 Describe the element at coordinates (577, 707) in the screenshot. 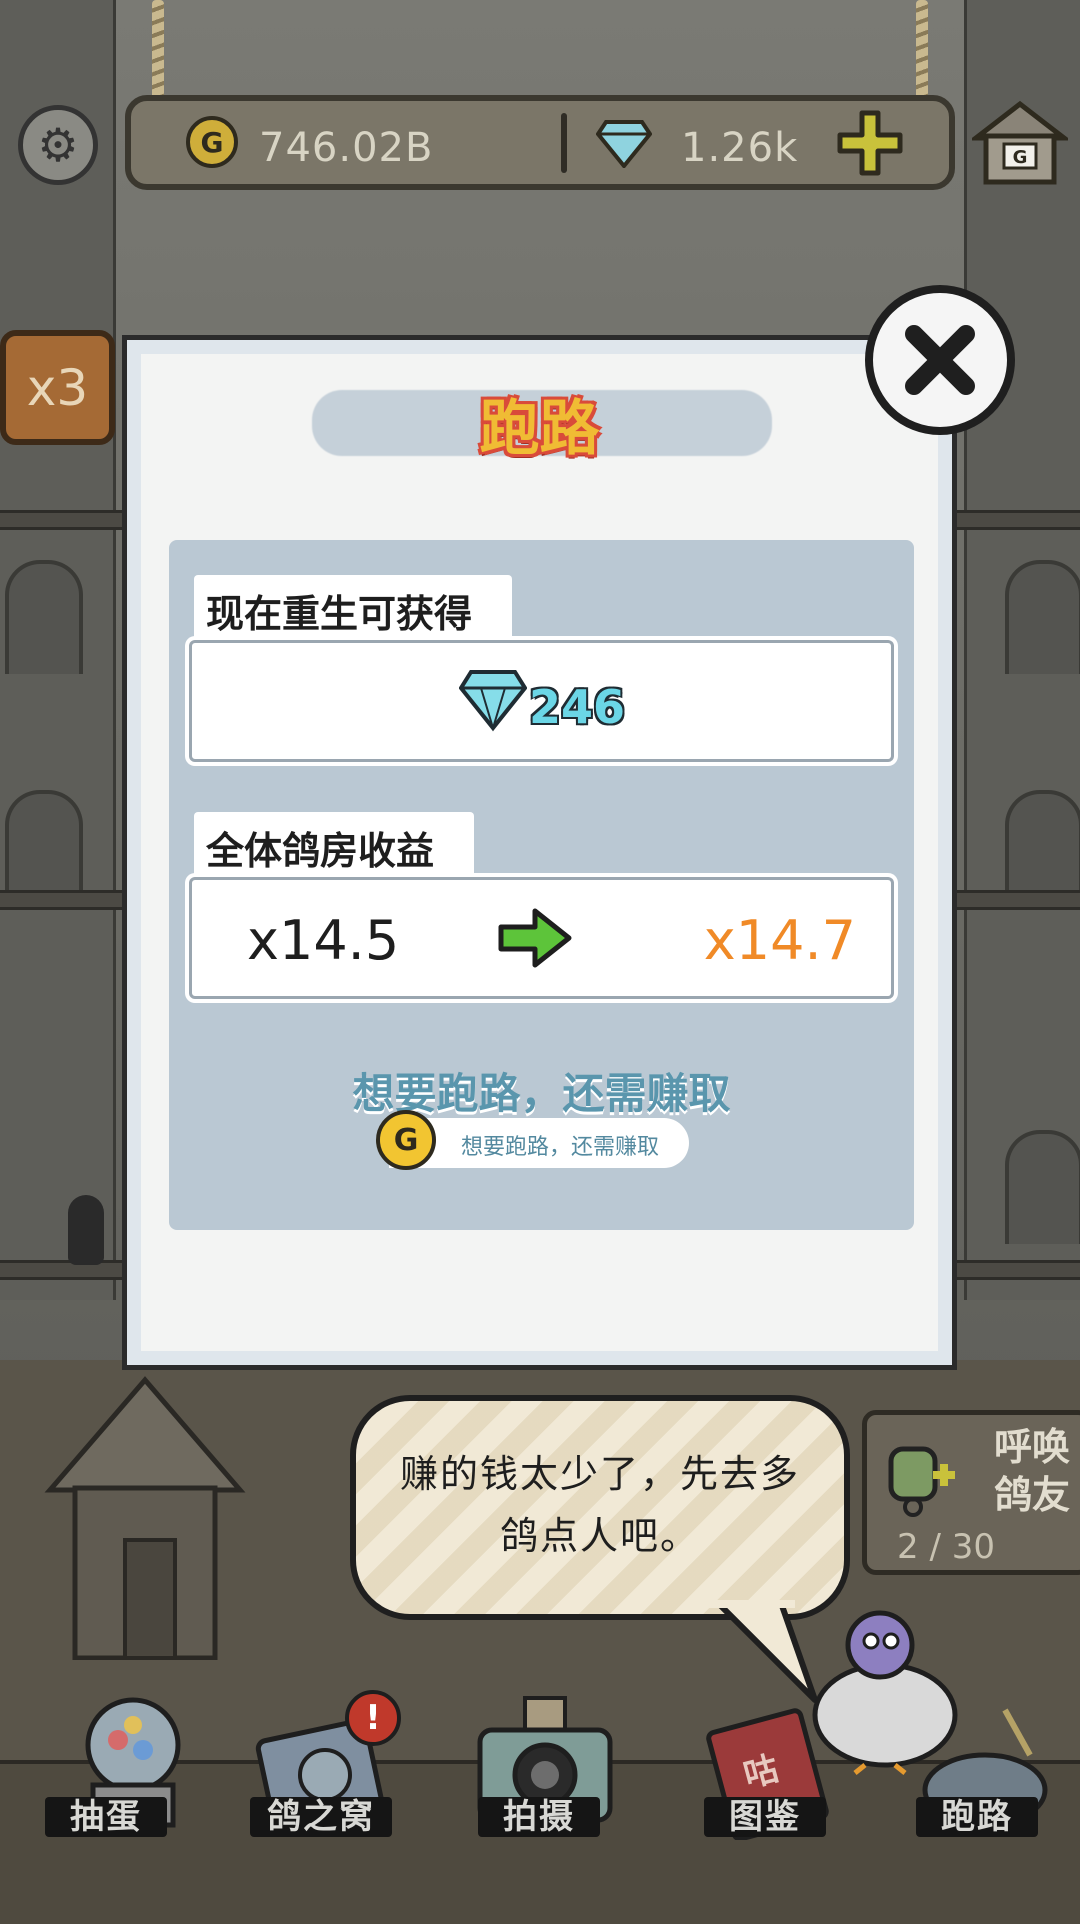

I see `reward-gems: 246` at that location.